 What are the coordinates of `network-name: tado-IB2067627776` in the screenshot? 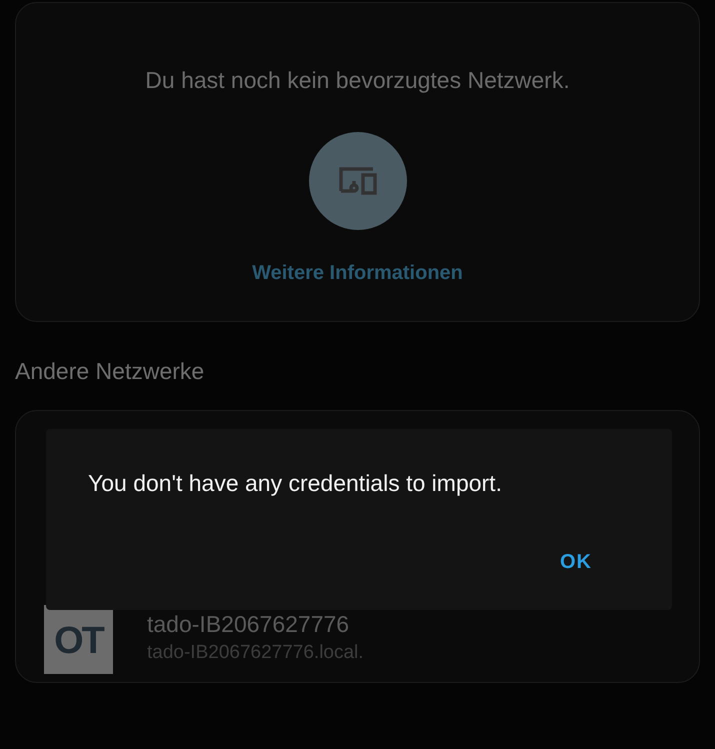 It's located at (255, 623).